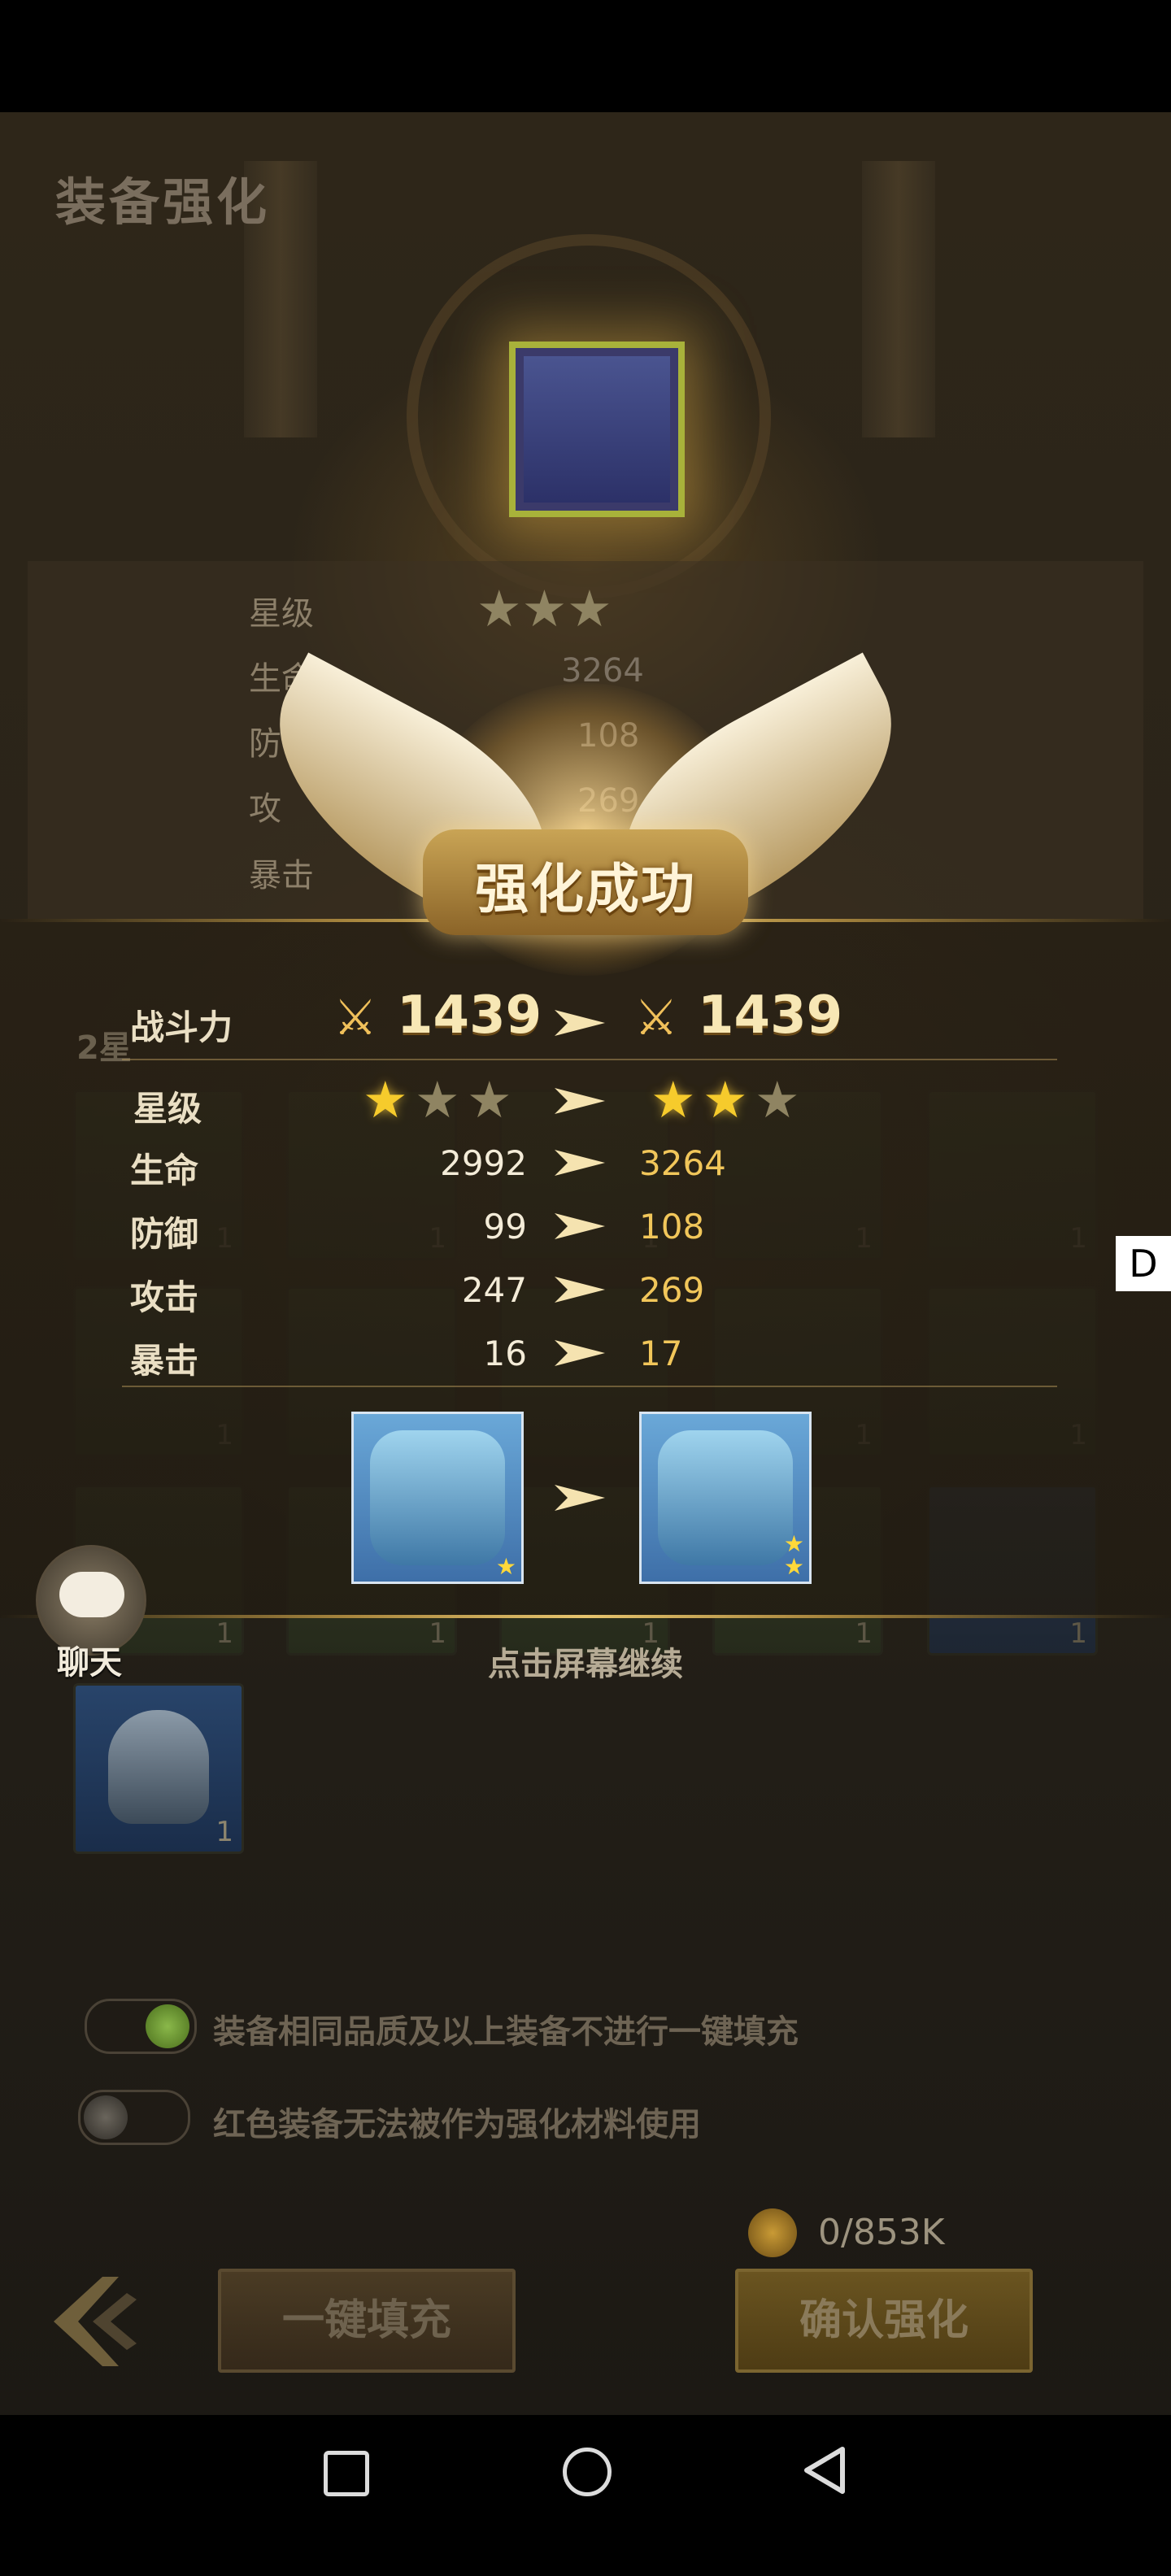  Describe the element at coordinates (141, 2027) in the screenshot. I see `toggle-same-quality` at that location.